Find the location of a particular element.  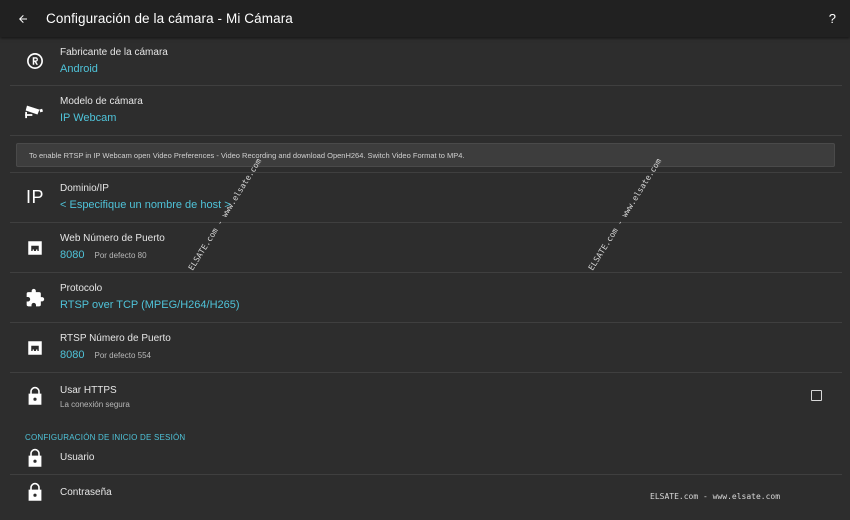

web-port-value: 8080 is located at coordinates (72, 255).